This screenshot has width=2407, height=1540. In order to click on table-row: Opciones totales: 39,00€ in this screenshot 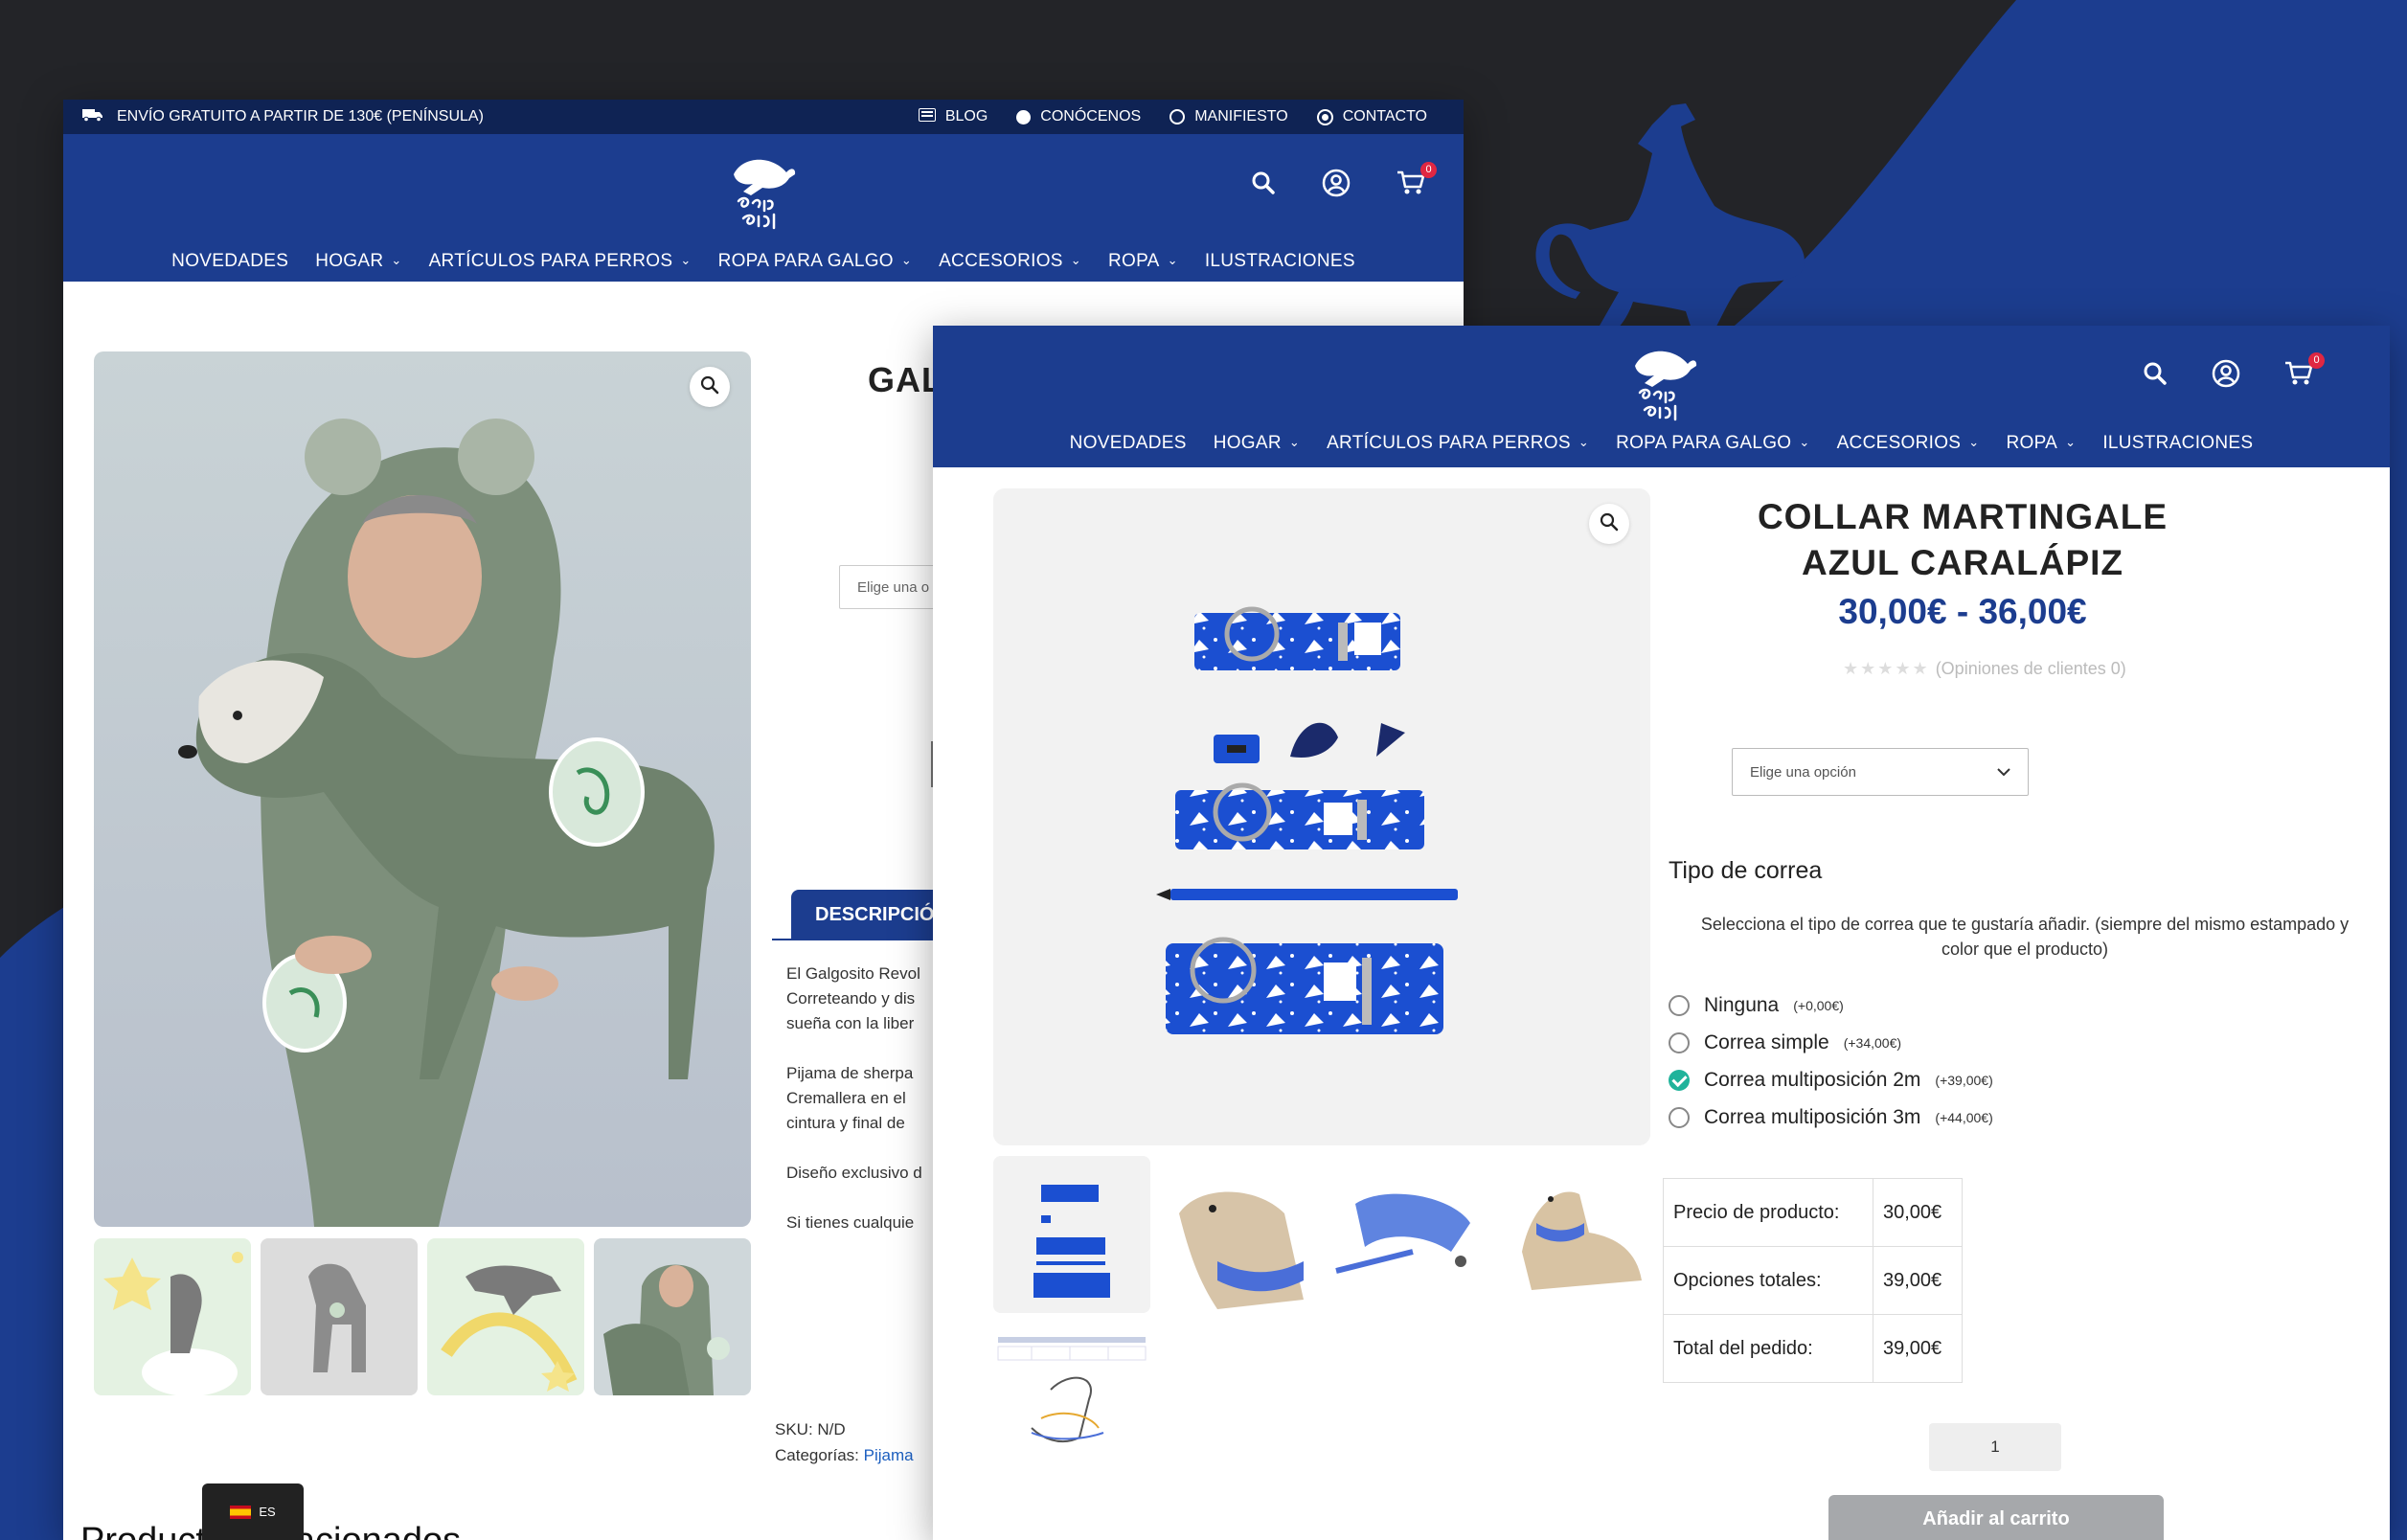, I will do `click(1813, 1280)`.